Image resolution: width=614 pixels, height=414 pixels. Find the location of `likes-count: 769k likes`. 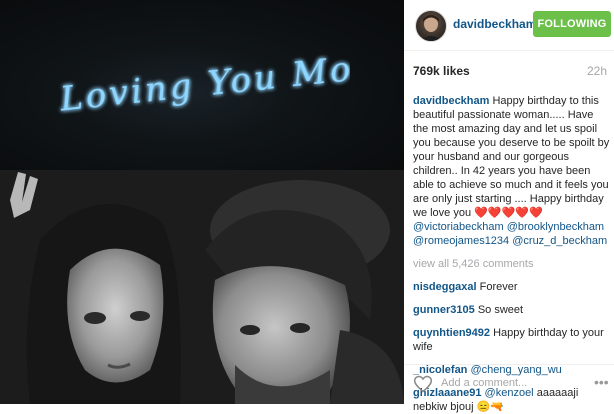

likes-count: 769k likes is located at coordinates (441, 71).